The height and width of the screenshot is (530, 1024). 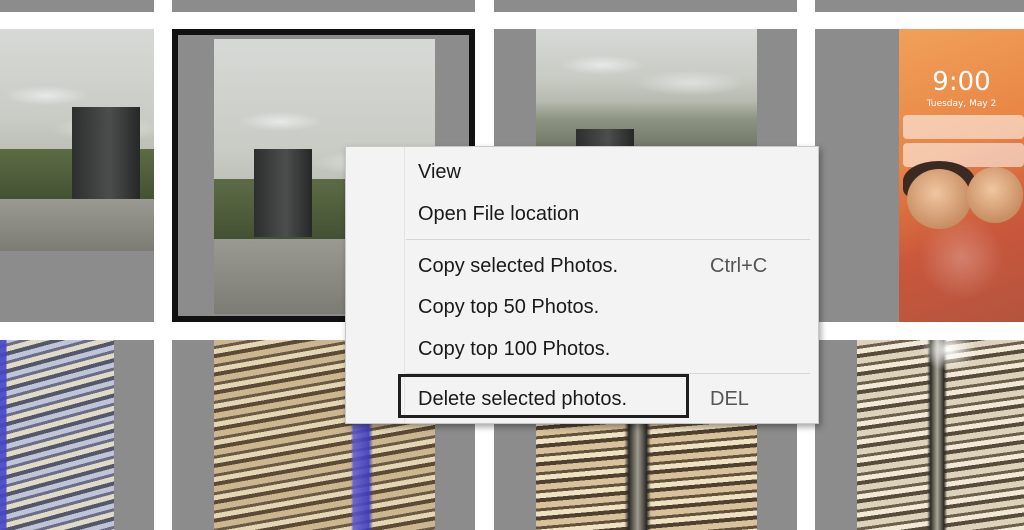 What do you see at coordinates (963, 127) in the screenshot?
I see `notification-card` at bounding box center [963, 127].